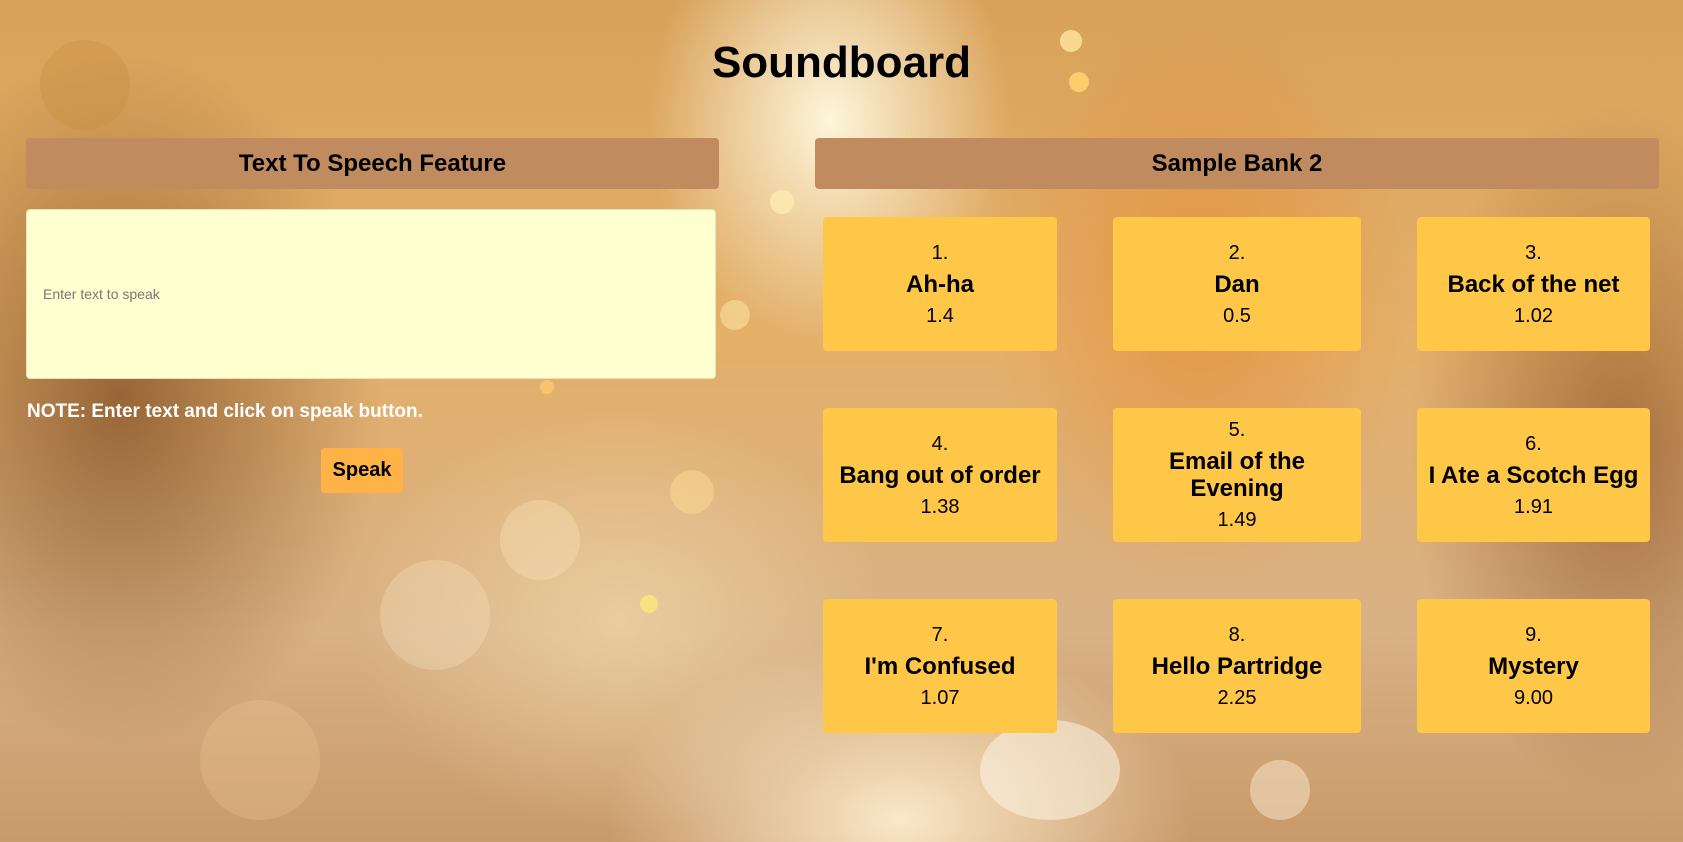 This screenshot has height=842, width=1683. I want to click on sample-name: Mystery, so click(1533, 666).